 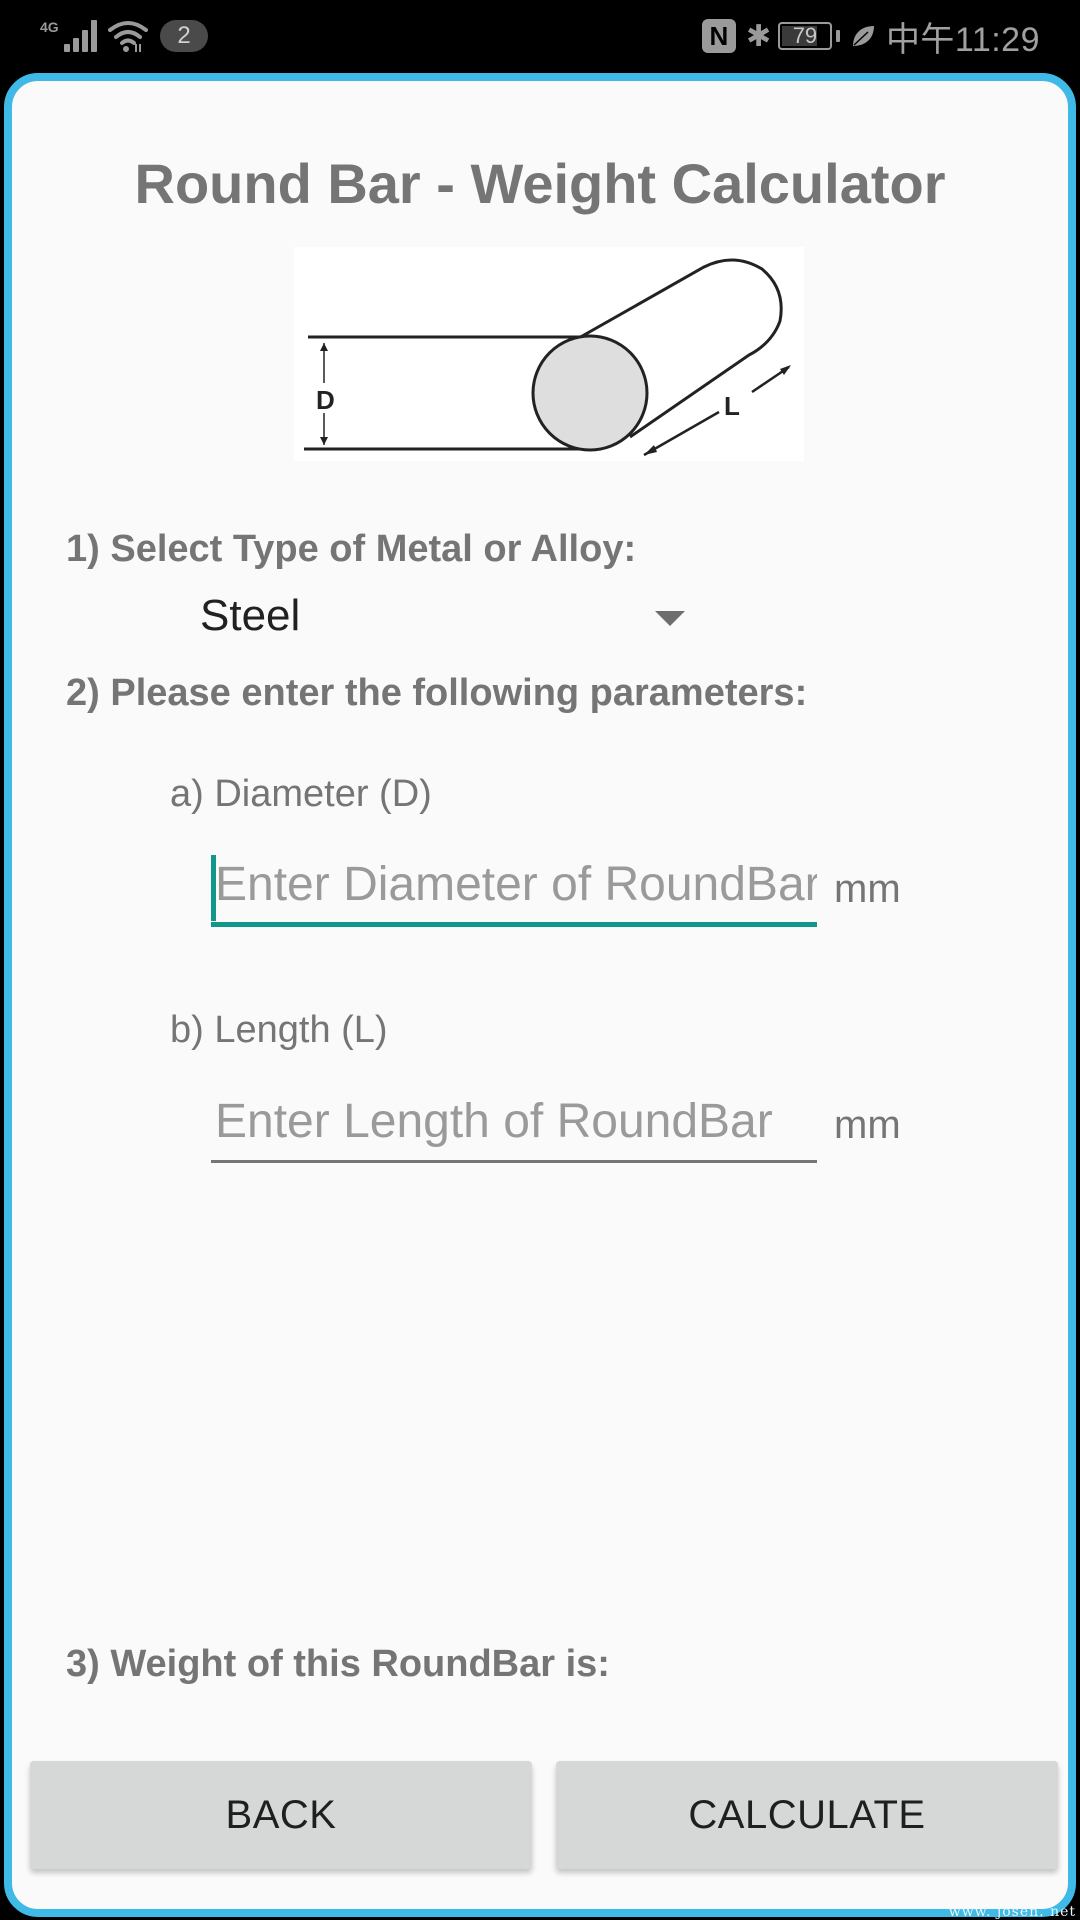 I want to click on status-bar-left: 4G 2, so click(x=124, y=36).